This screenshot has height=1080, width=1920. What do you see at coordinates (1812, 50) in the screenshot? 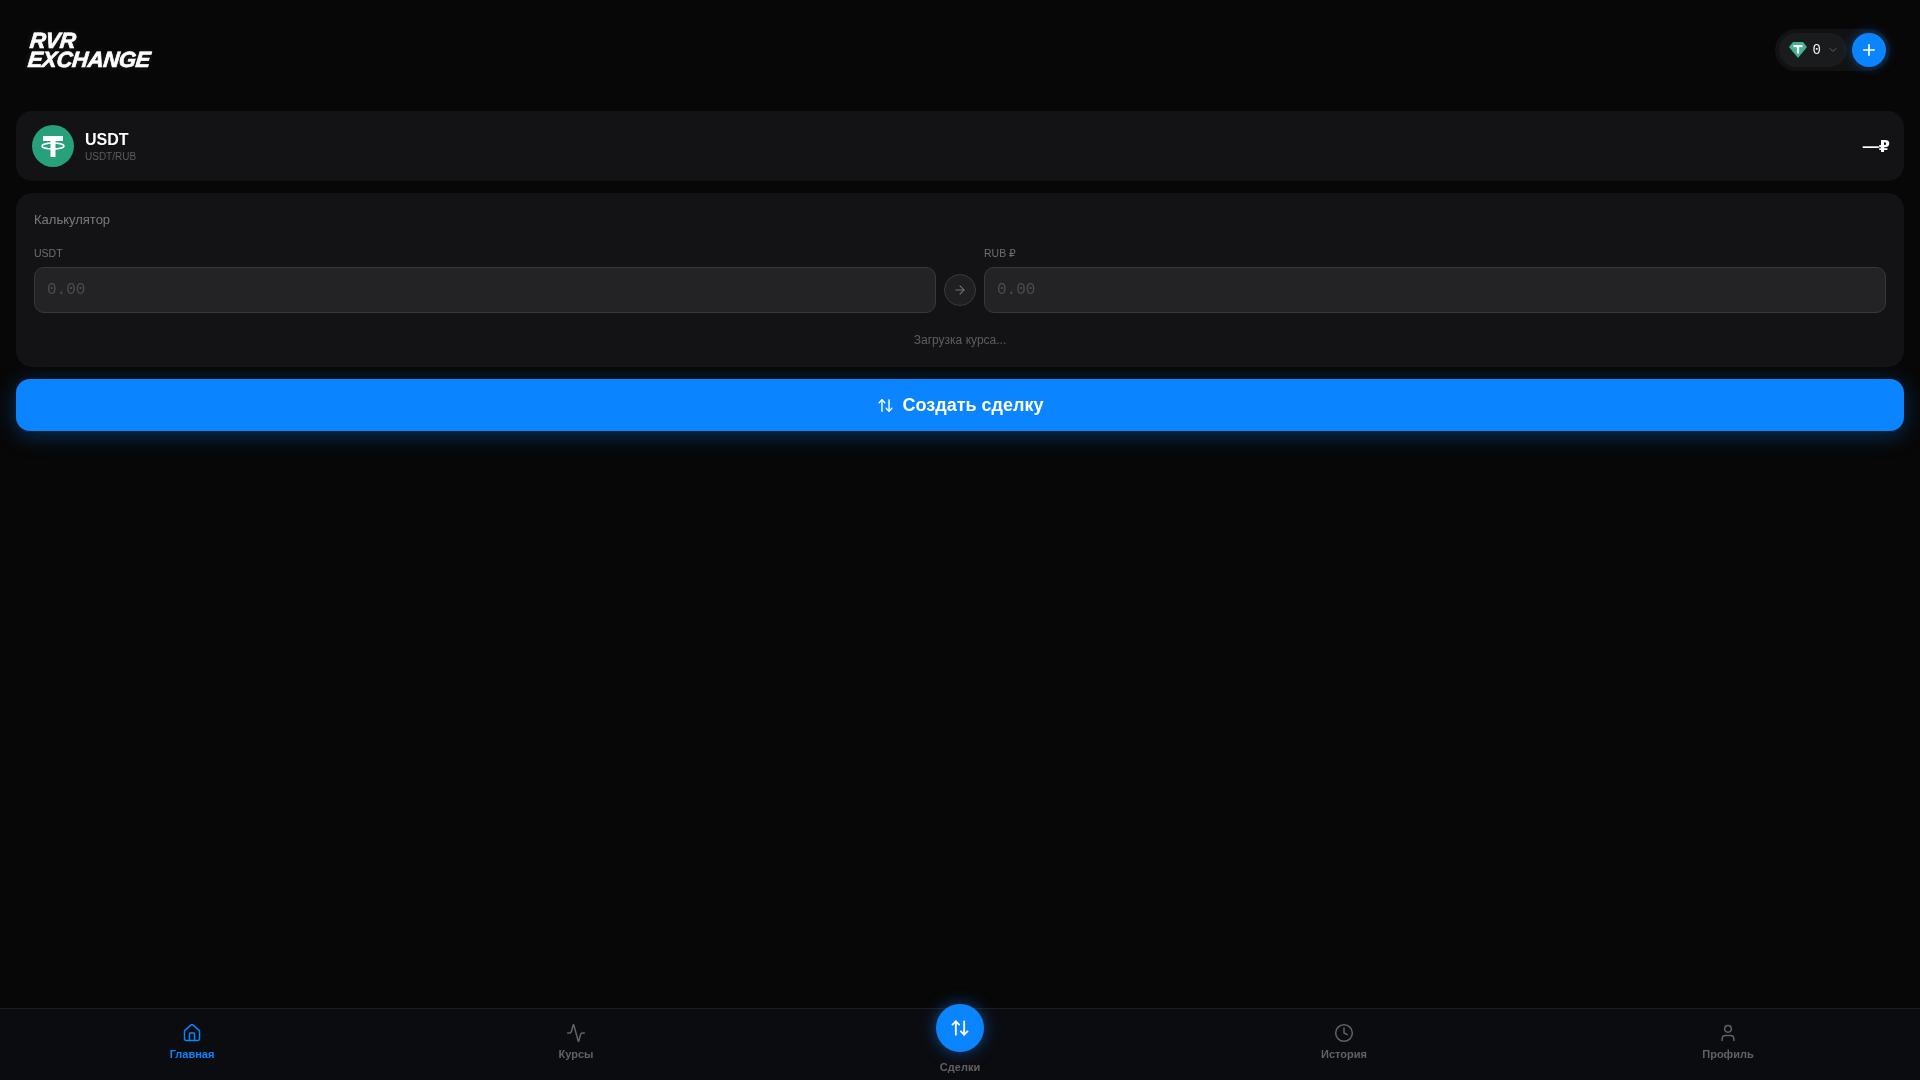
I see `balance-dropdown: 0` at bounding box center [1812, 50].